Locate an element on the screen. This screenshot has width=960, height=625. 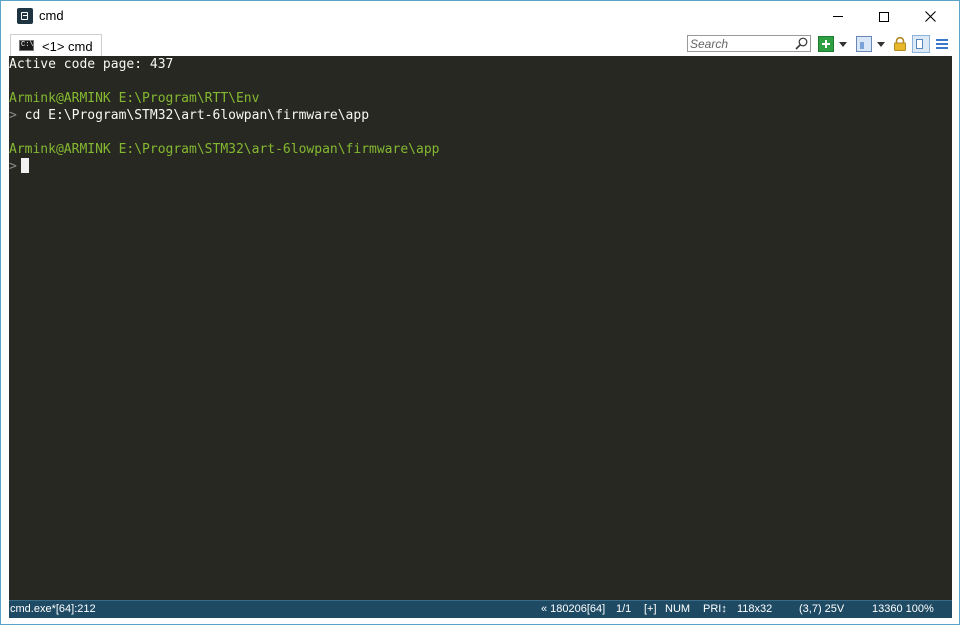
status-build: « 180206[64] is located at coordinates (573, 609).